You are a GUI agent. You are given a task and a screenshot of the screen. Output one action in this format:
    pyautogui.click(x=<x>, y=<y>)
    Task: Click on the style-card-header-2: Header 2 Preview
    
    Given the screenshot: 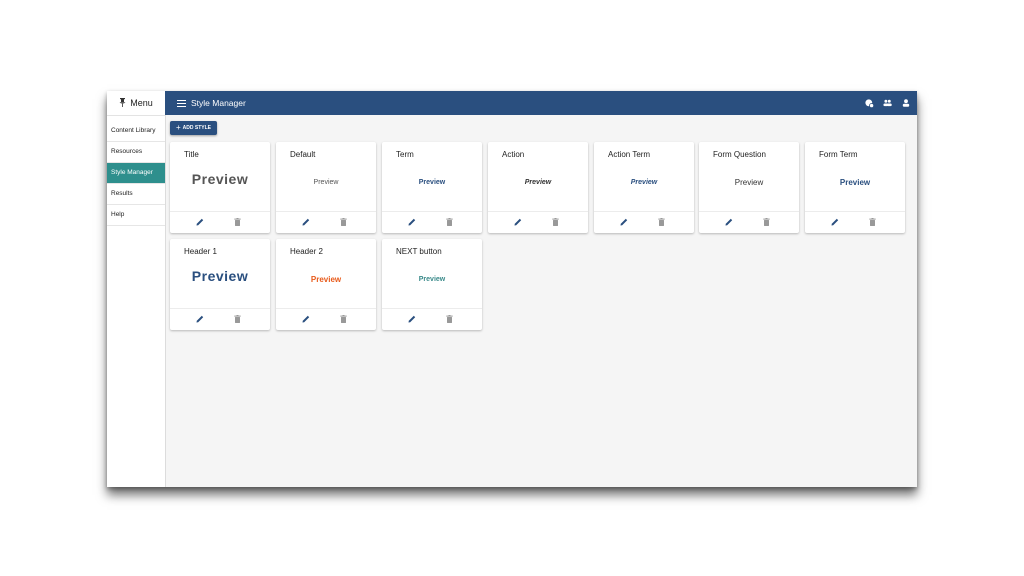 What is the action you would take?
    pyautogui.click(x=326, y=284)
    